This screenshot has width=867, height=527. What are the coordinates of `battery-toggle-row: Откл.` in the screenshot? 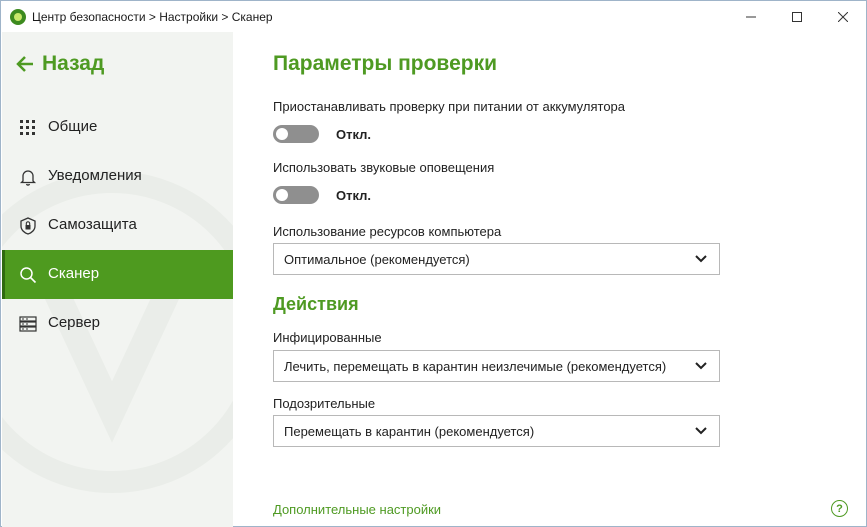 It's located at (322, 134).